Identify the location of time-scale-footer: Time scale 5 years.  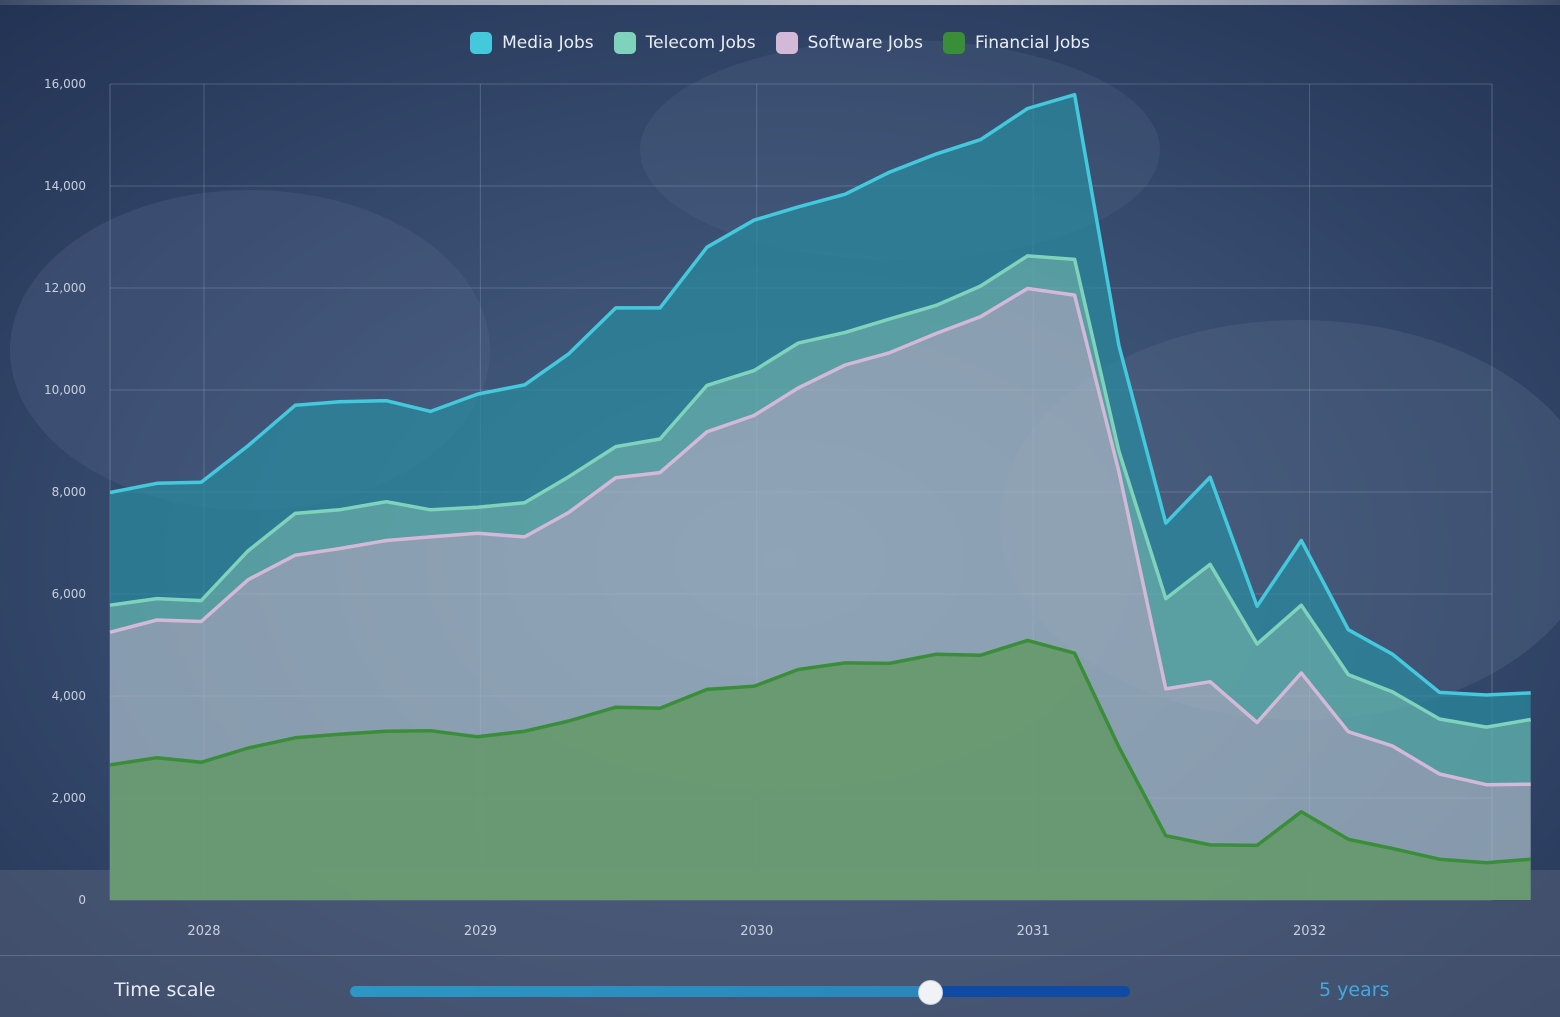
(780, 986).